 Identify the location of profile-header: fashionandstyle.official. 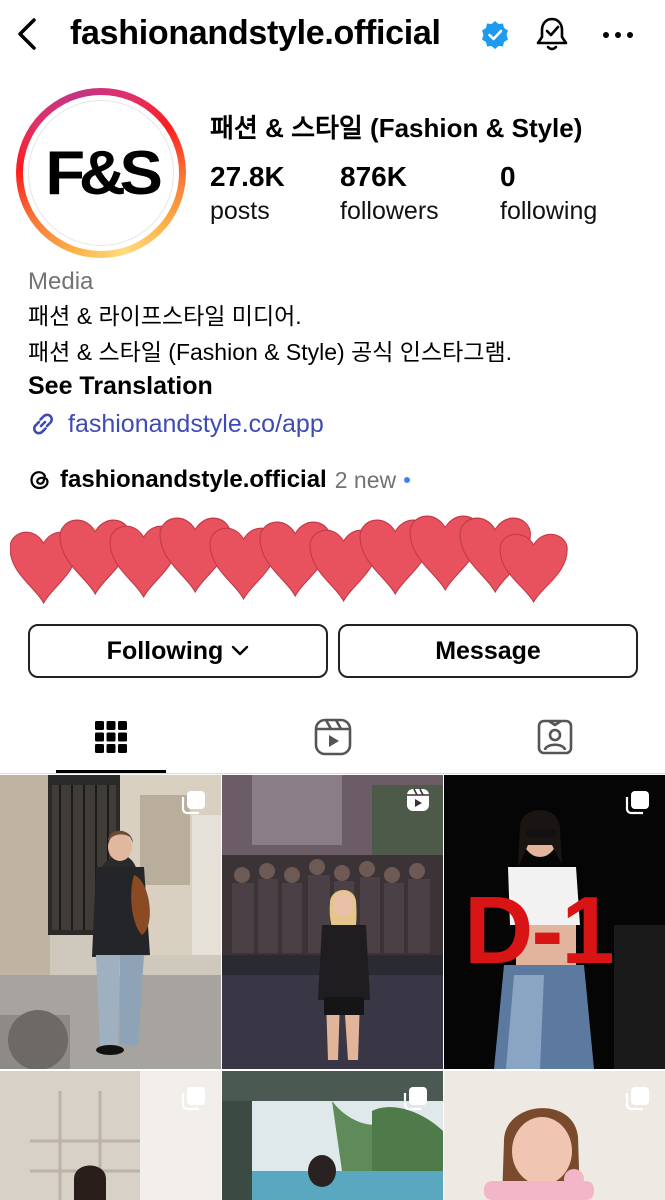
(332, 36).